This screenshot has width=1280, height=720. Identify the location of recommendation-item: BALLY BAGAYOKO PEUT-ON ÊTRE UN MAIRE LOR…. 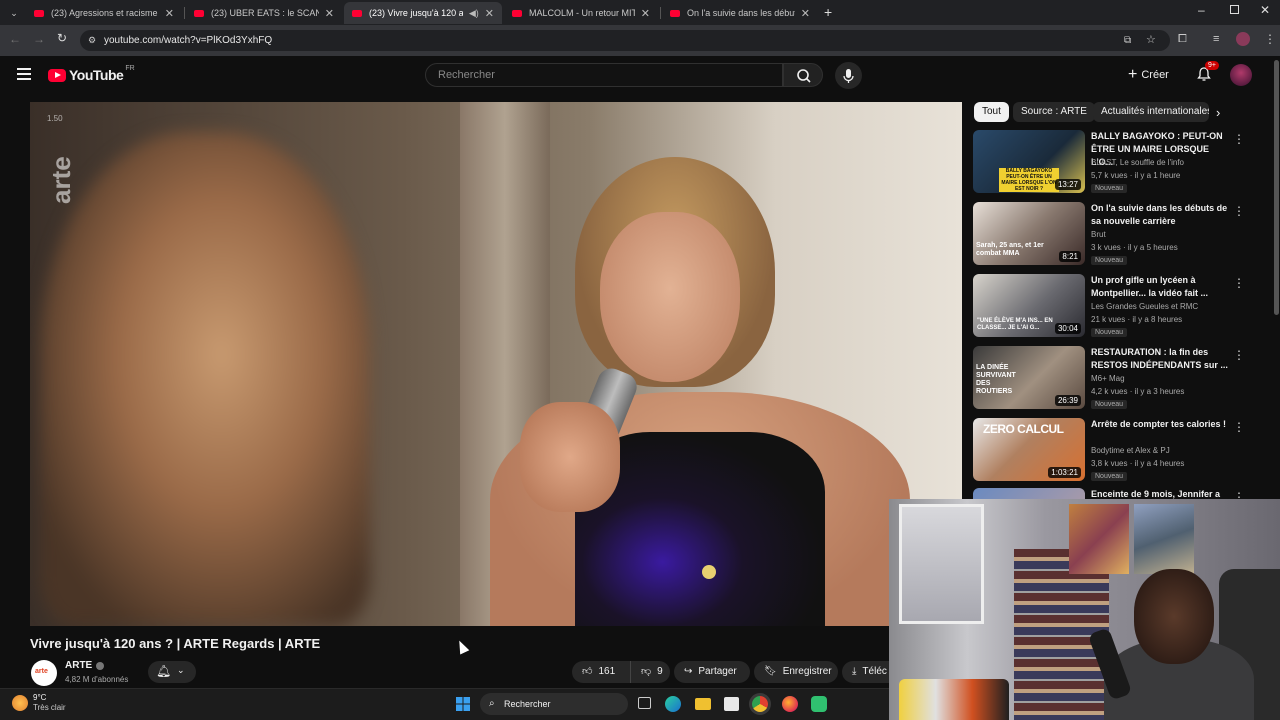
(1118, 162).